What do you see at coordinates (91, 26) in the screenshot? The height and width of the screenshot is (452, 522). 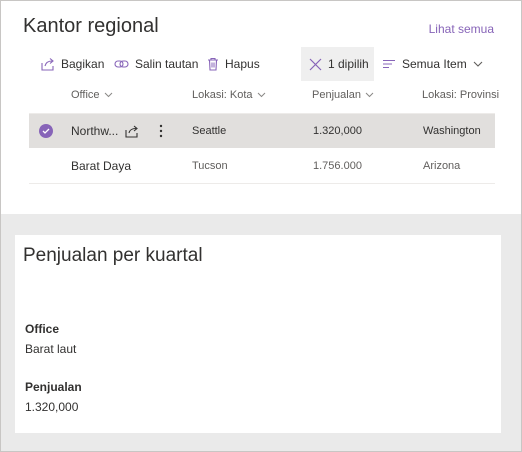 I see `list-webpart-title: Kantor regional` at bounding box center [91, 26].